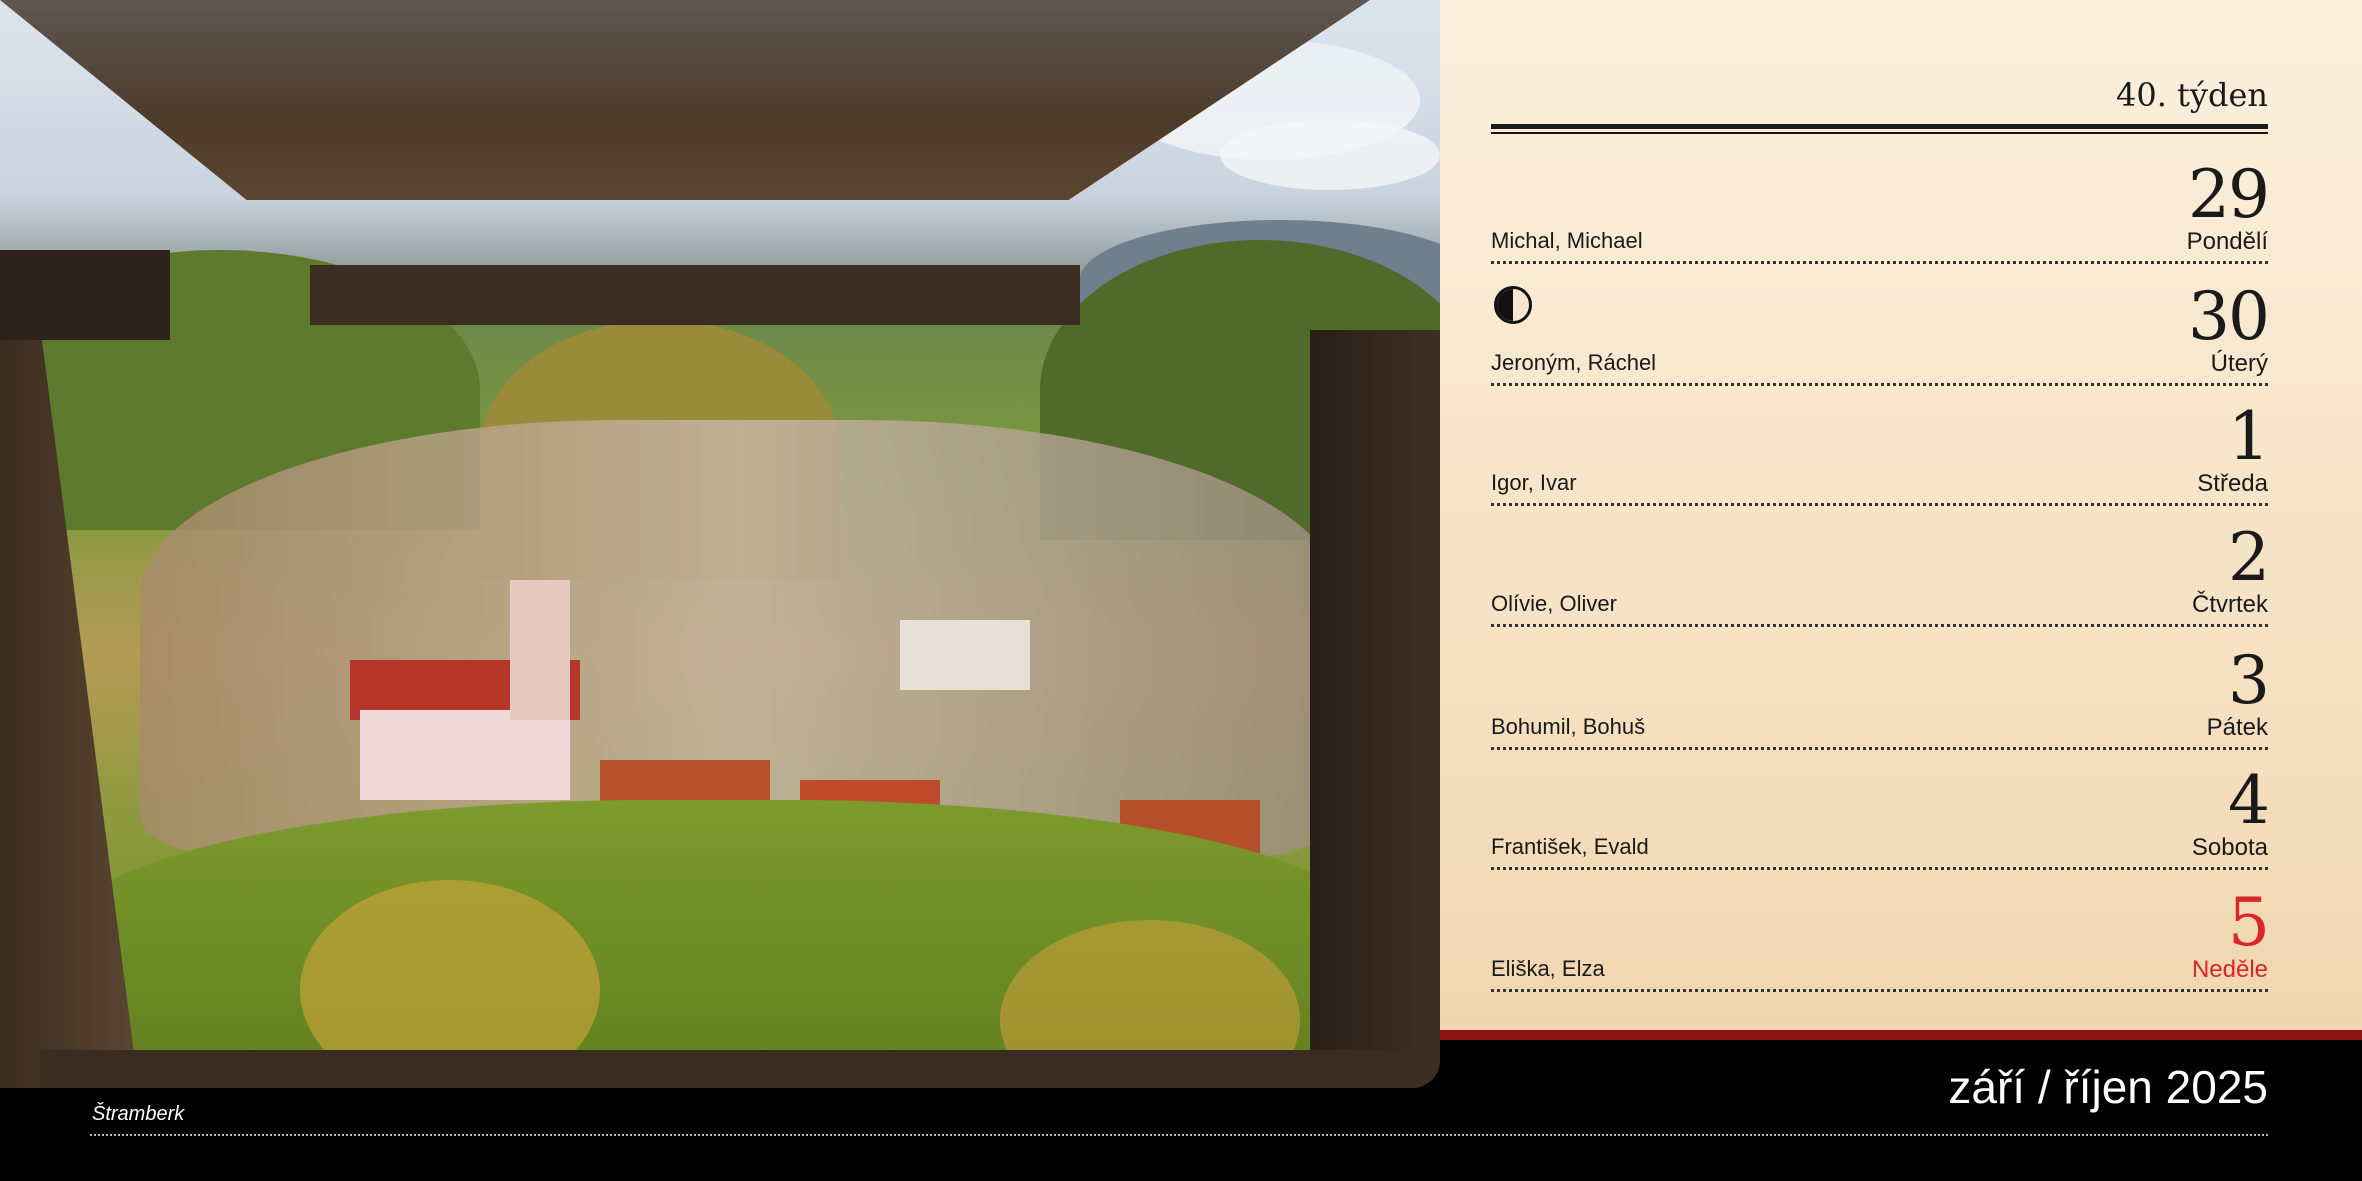 The height and width of the screenshot is (1181, 2362). What do you see at coordinates (1880, 931) in the screenshot?
I see `day-row-sunday: Eliška, Elza 5 Neděle` at bounding box center [1880, 931].